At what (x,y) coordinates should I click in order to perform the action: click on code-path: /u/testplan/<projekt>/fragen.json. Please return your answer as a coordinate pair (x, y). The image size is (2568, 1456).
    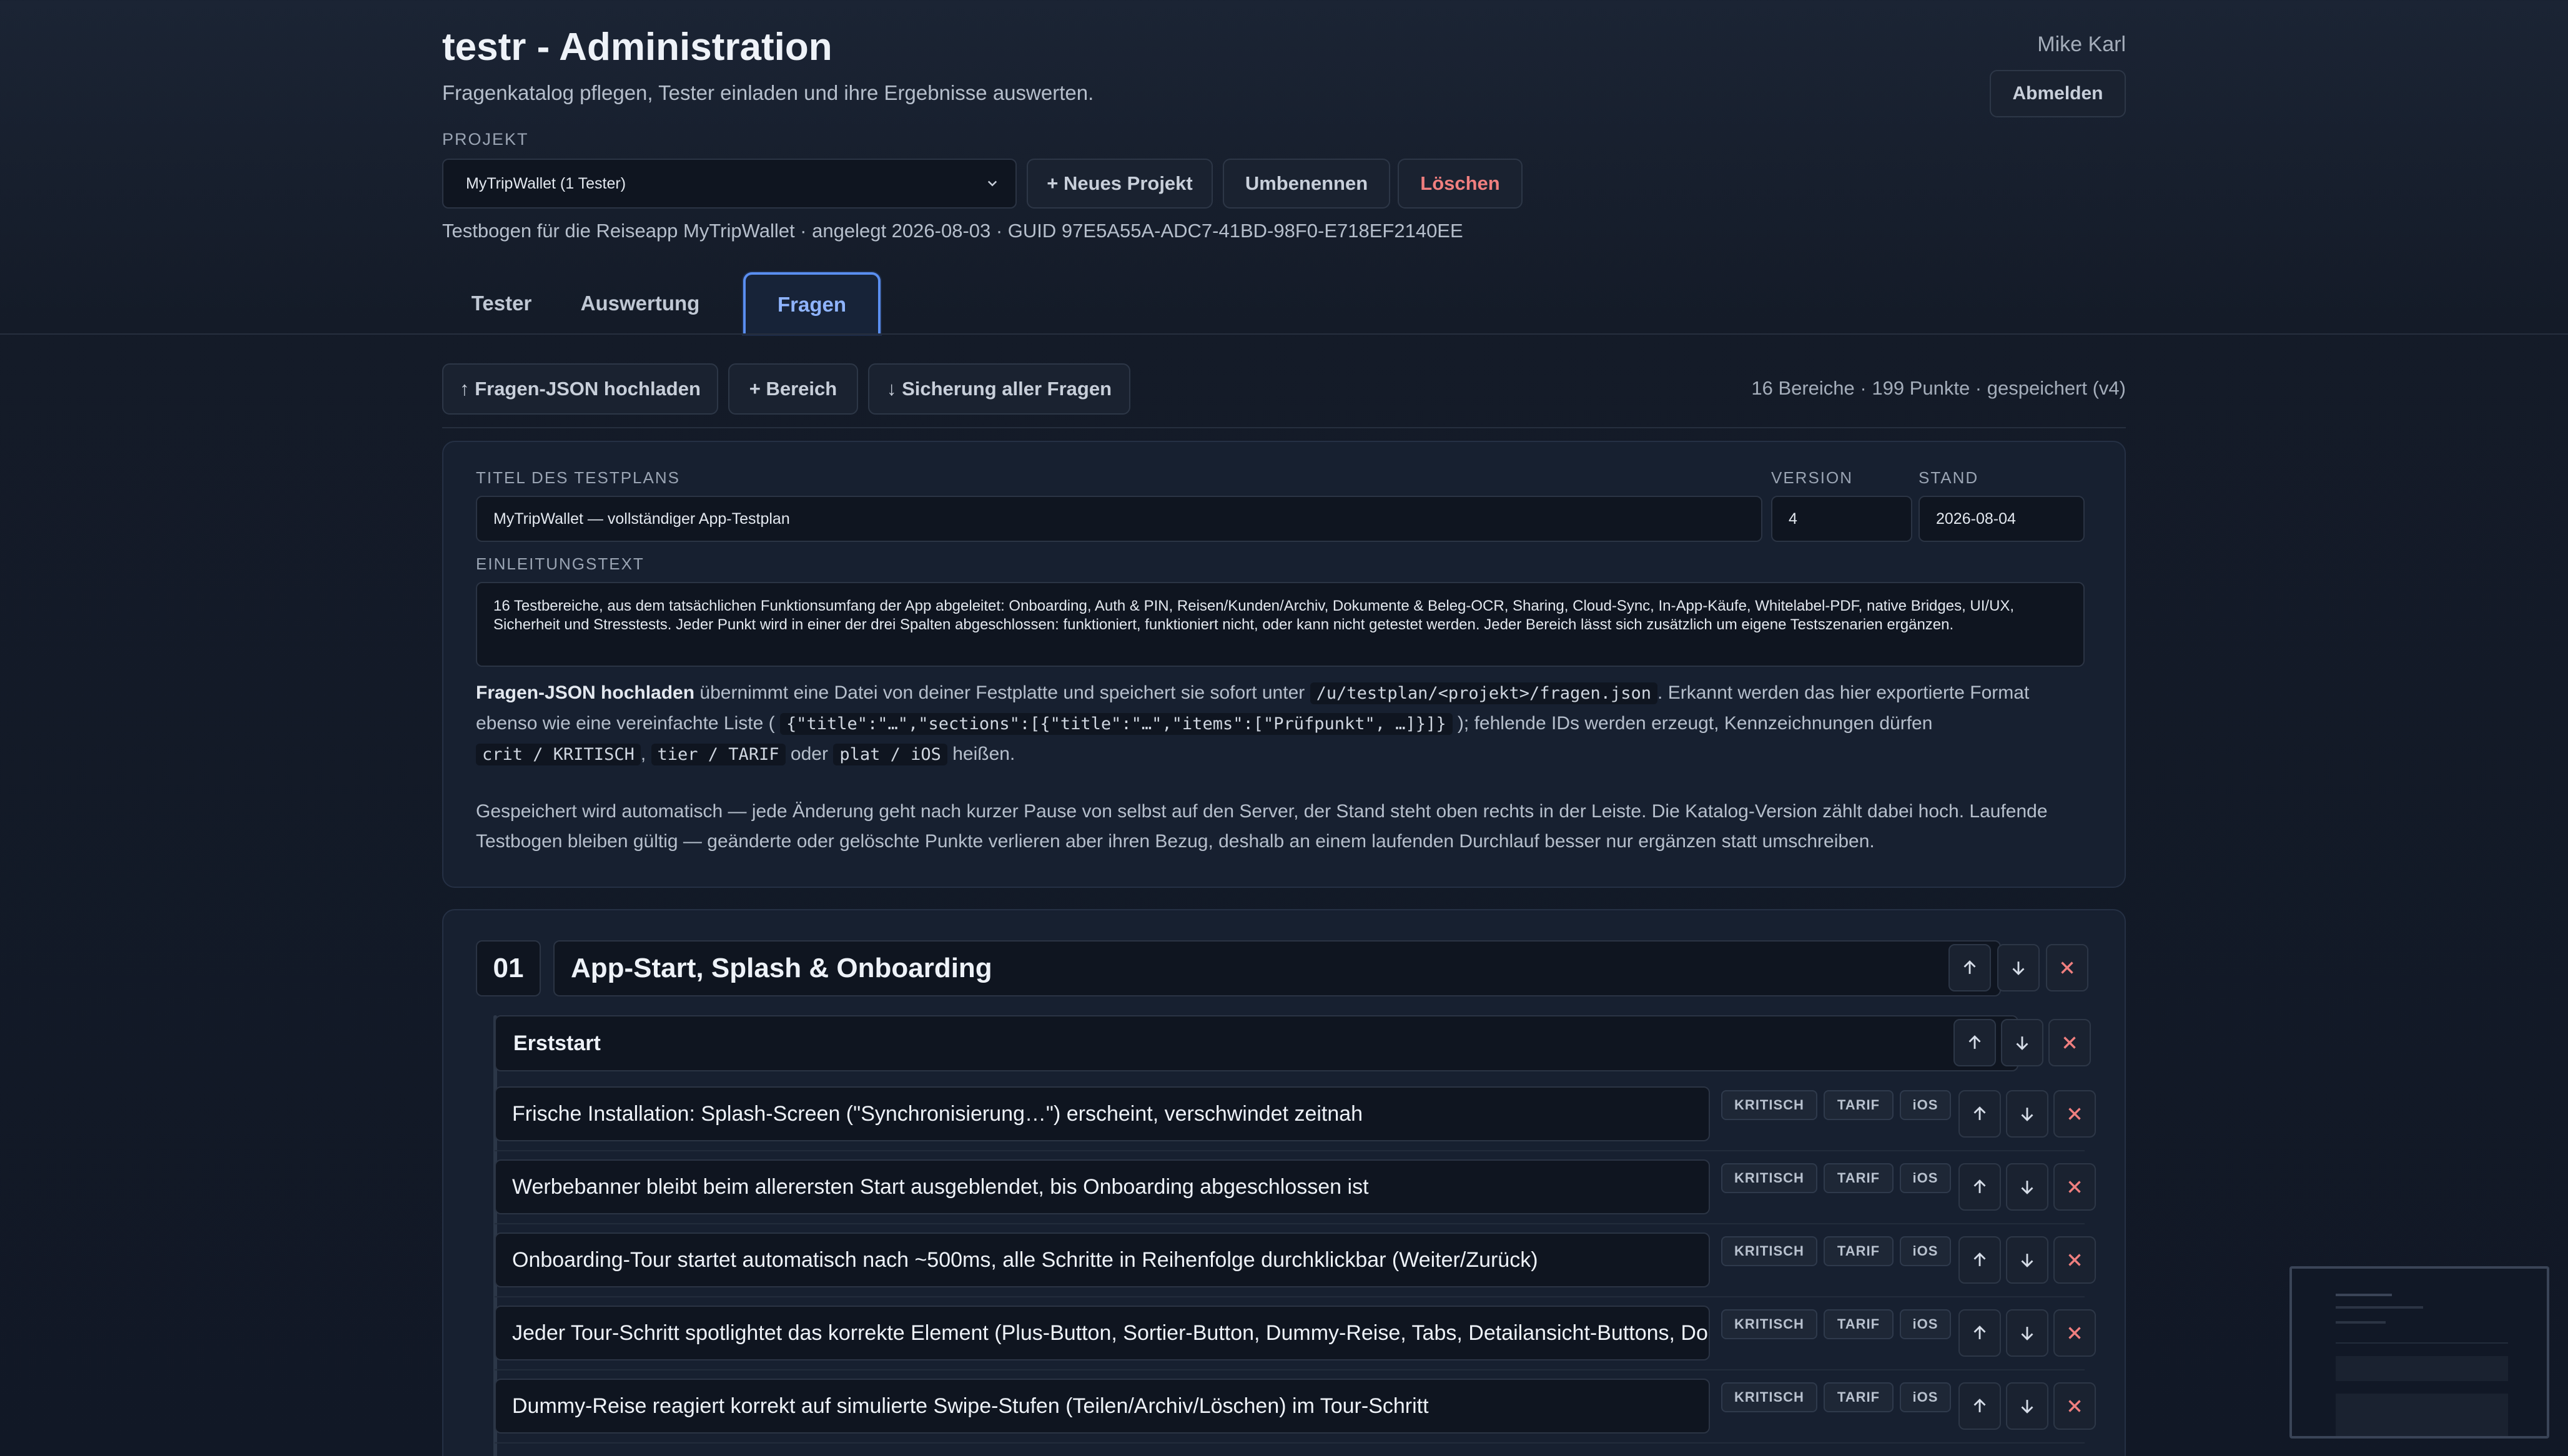
    Looking at the image, I should click on (1484, 693).